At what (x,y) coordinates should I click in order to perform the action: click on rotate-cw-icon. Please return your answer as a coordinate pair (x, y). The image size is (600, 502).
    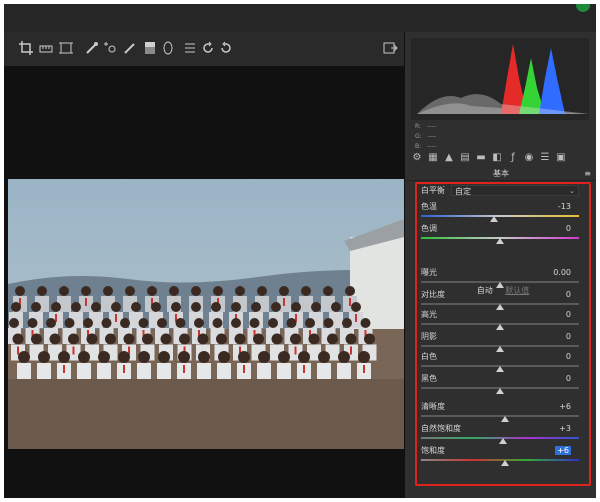
    Looking at the image, I should click on (226, 48).